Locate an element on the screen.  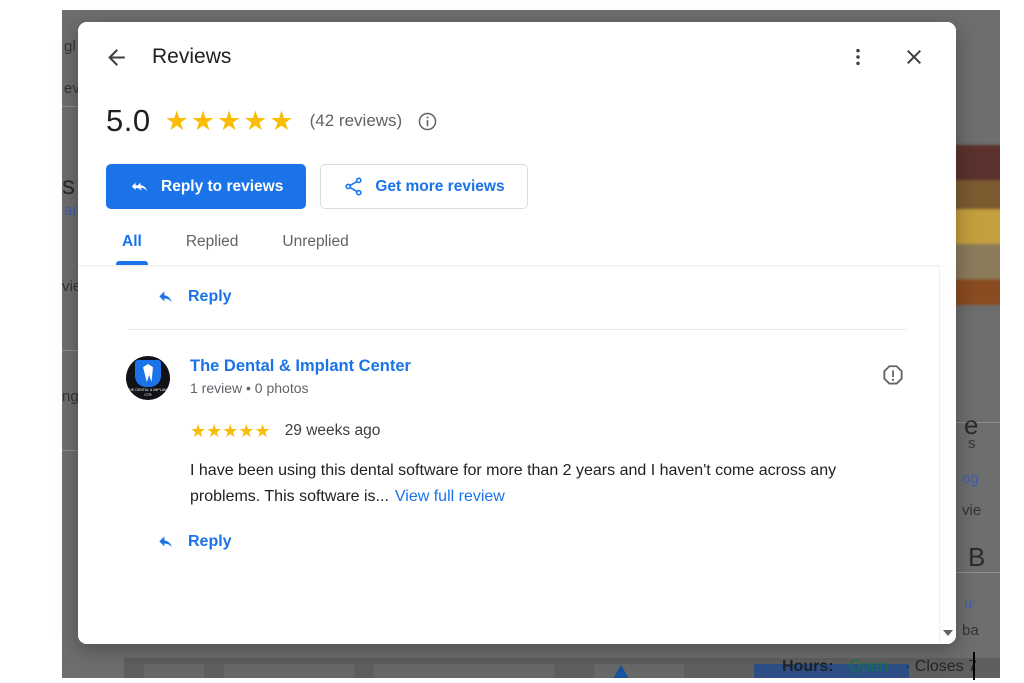
tab-unreplied: Unreplied is located at coordinates (315, 249).